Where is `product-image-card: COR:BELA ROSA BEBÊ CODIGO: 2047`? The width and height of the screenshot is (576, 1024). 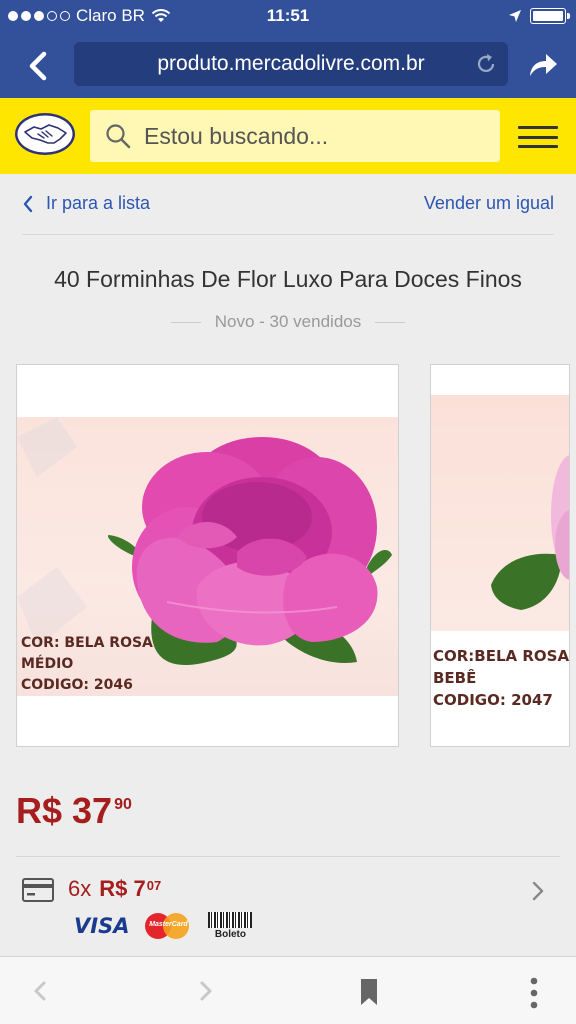
product-image-card: COR:BELA ROSA BEBÊ CODIGO: 2047 is located at coordinates (500, 555).